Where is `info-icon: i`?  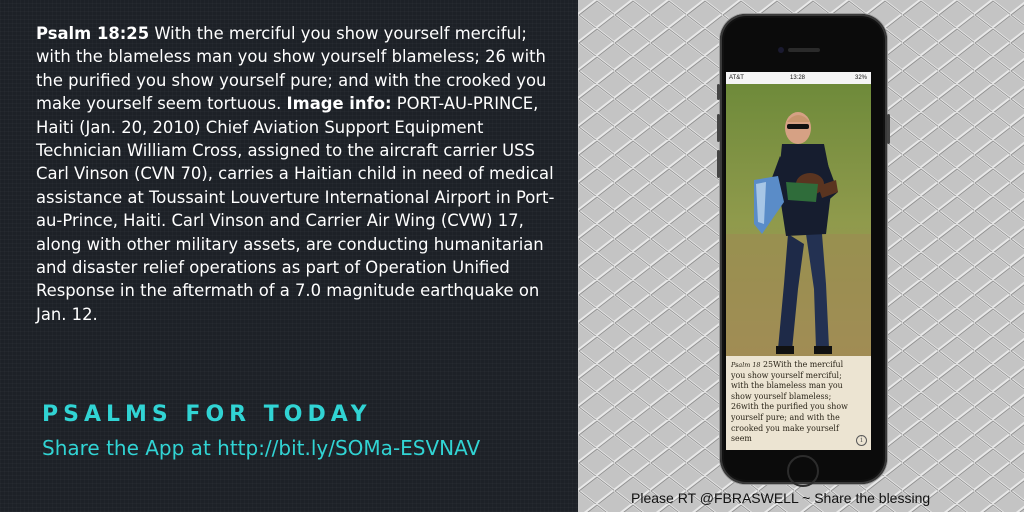 info-icon: i is located at coordinates (861, 440).